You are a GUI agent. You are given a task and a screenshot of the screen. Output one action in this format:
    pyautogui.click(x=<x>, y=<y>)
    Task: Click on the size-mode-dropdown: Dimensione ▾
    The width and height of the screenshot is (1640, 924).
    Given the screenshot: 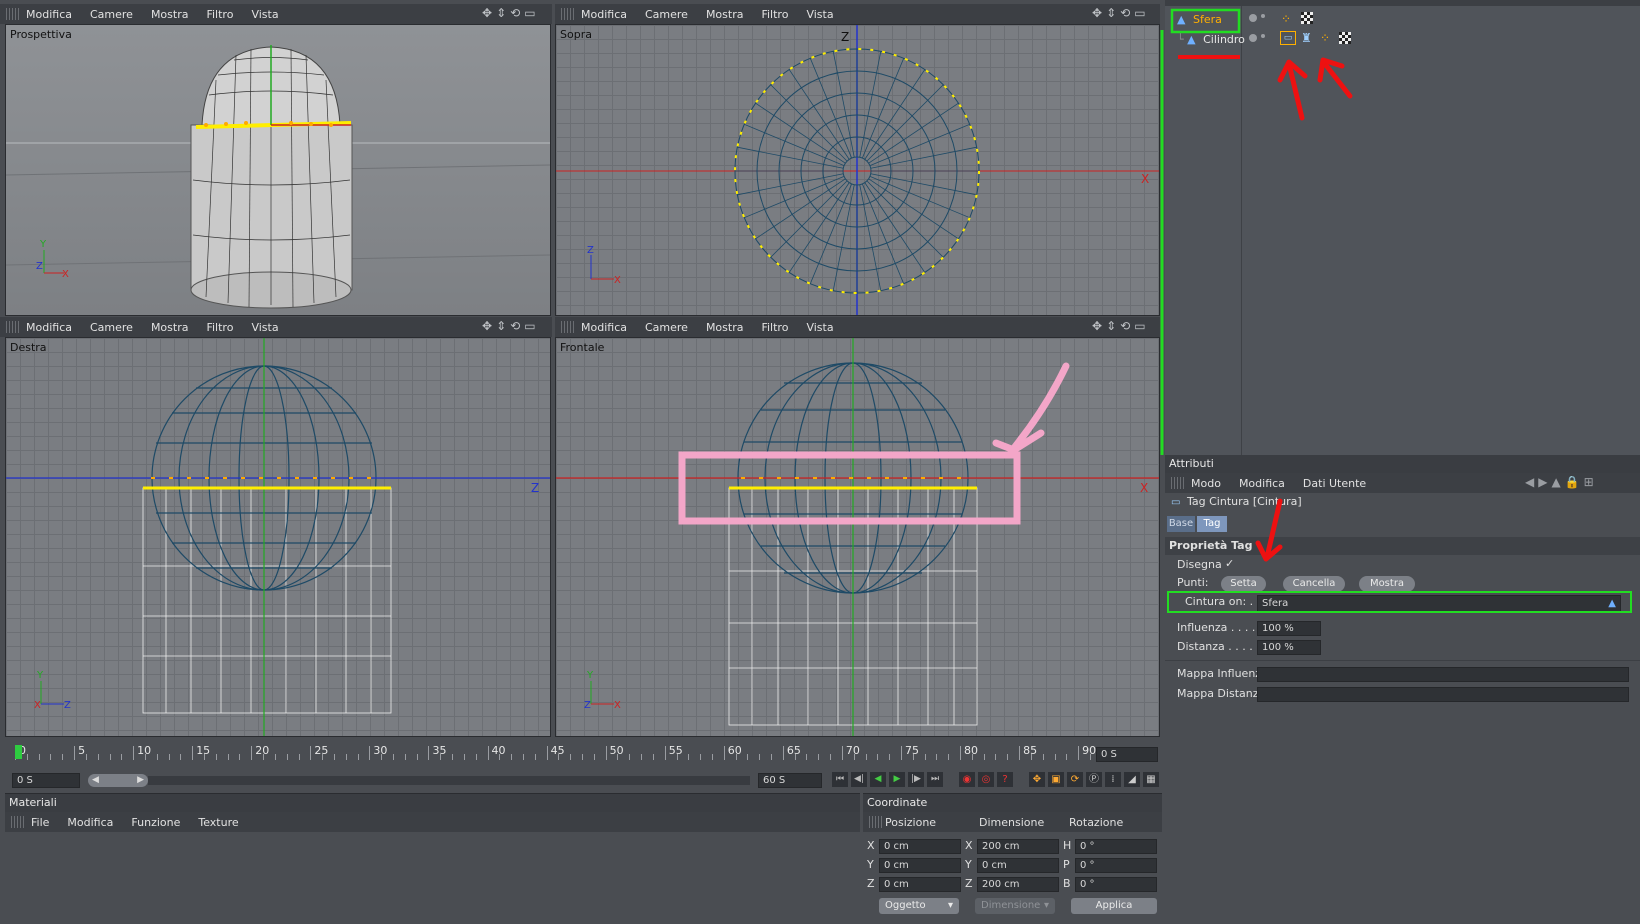 What is the action you would take?
    pyautogui.click(x=1015, y=906)
    